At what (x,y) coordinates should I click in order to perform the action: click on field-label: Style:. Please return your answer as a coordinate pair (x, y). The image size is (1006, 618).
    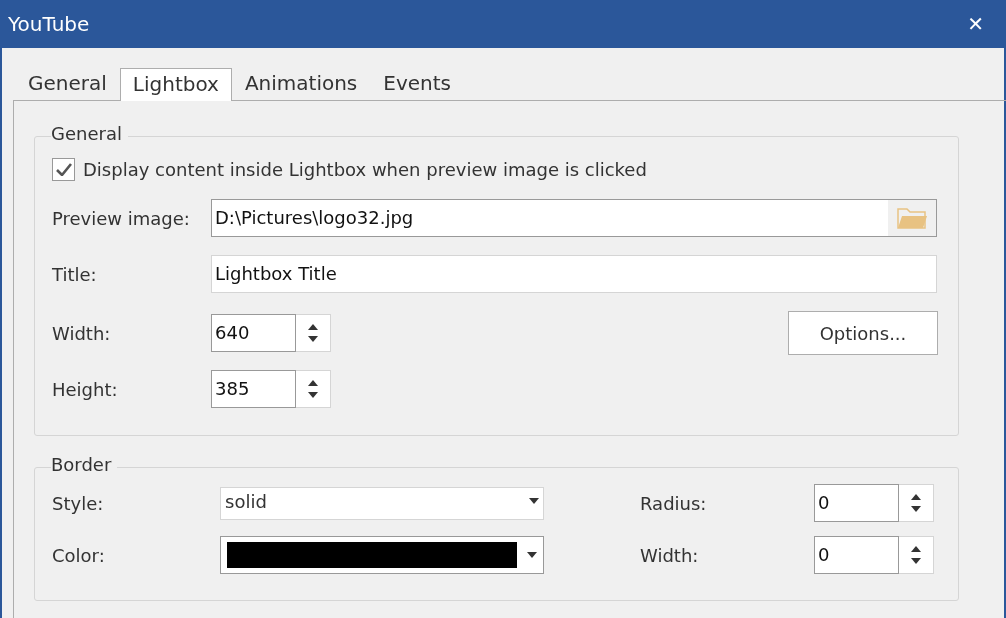
    Looking at the image, I should click on (78, 503).